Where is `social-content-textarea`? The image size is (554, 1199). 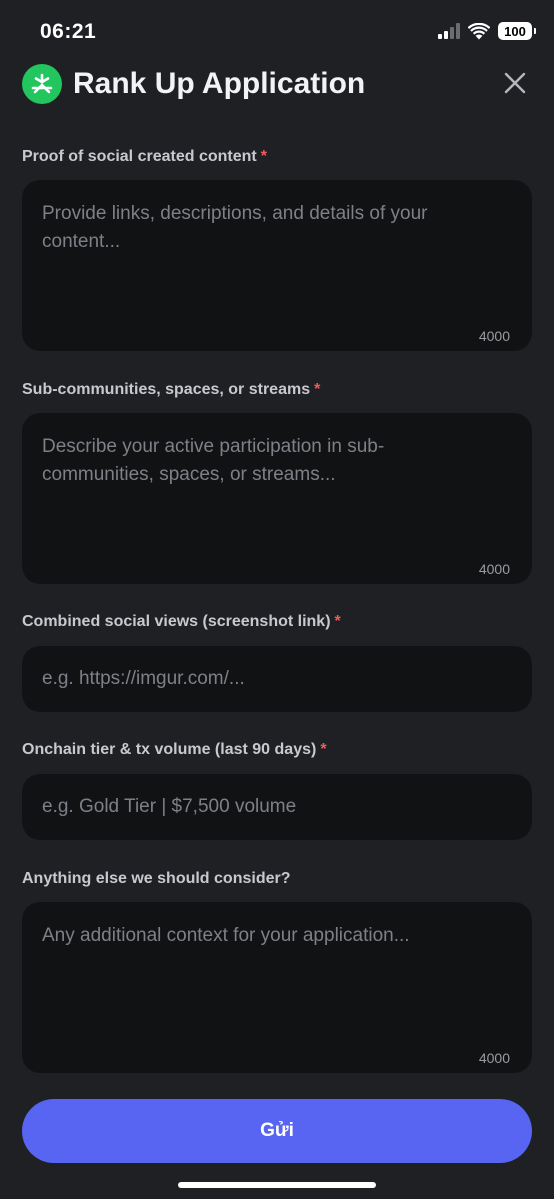
social-content-textarea is located at coordinates (262, 255).